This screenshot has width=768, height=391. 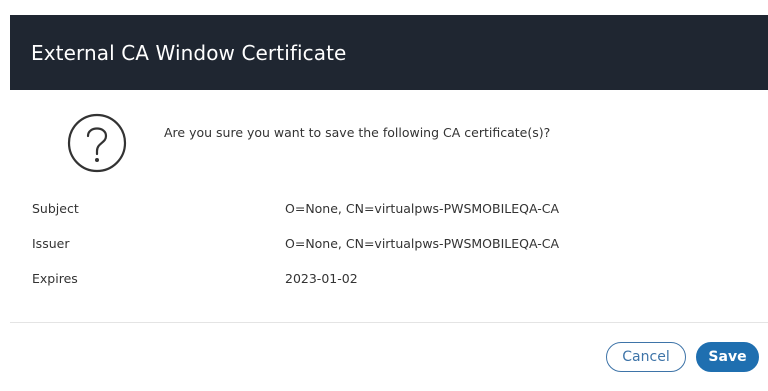 What do you see at coordinates (646, 357) in the screenshot?
I see `cancel-button: Cancel` at bounding box center [646, 357].